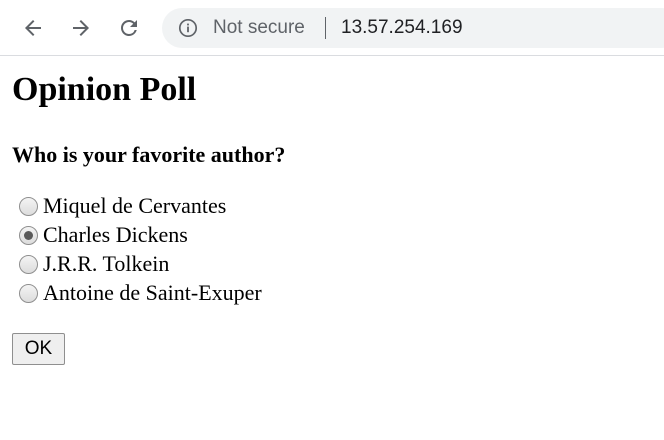  Describe the element at coordinates (28, 264) in the screenshot. I see `radio-tolkein` at that location.